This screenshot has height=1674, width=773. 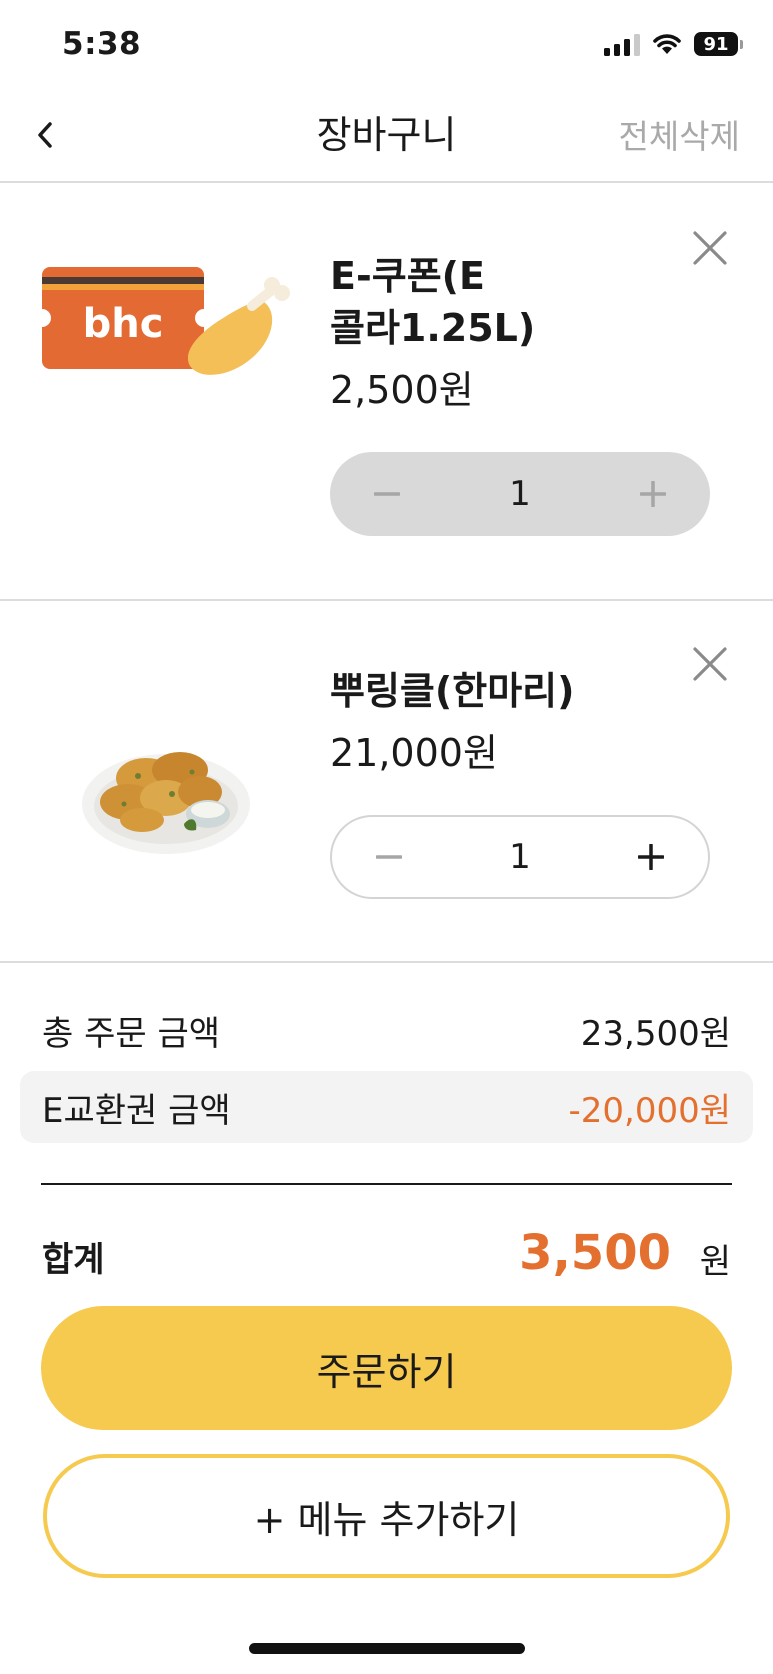 I want to click on voucher-value: -20,000원, so click(x=649, y=1111).